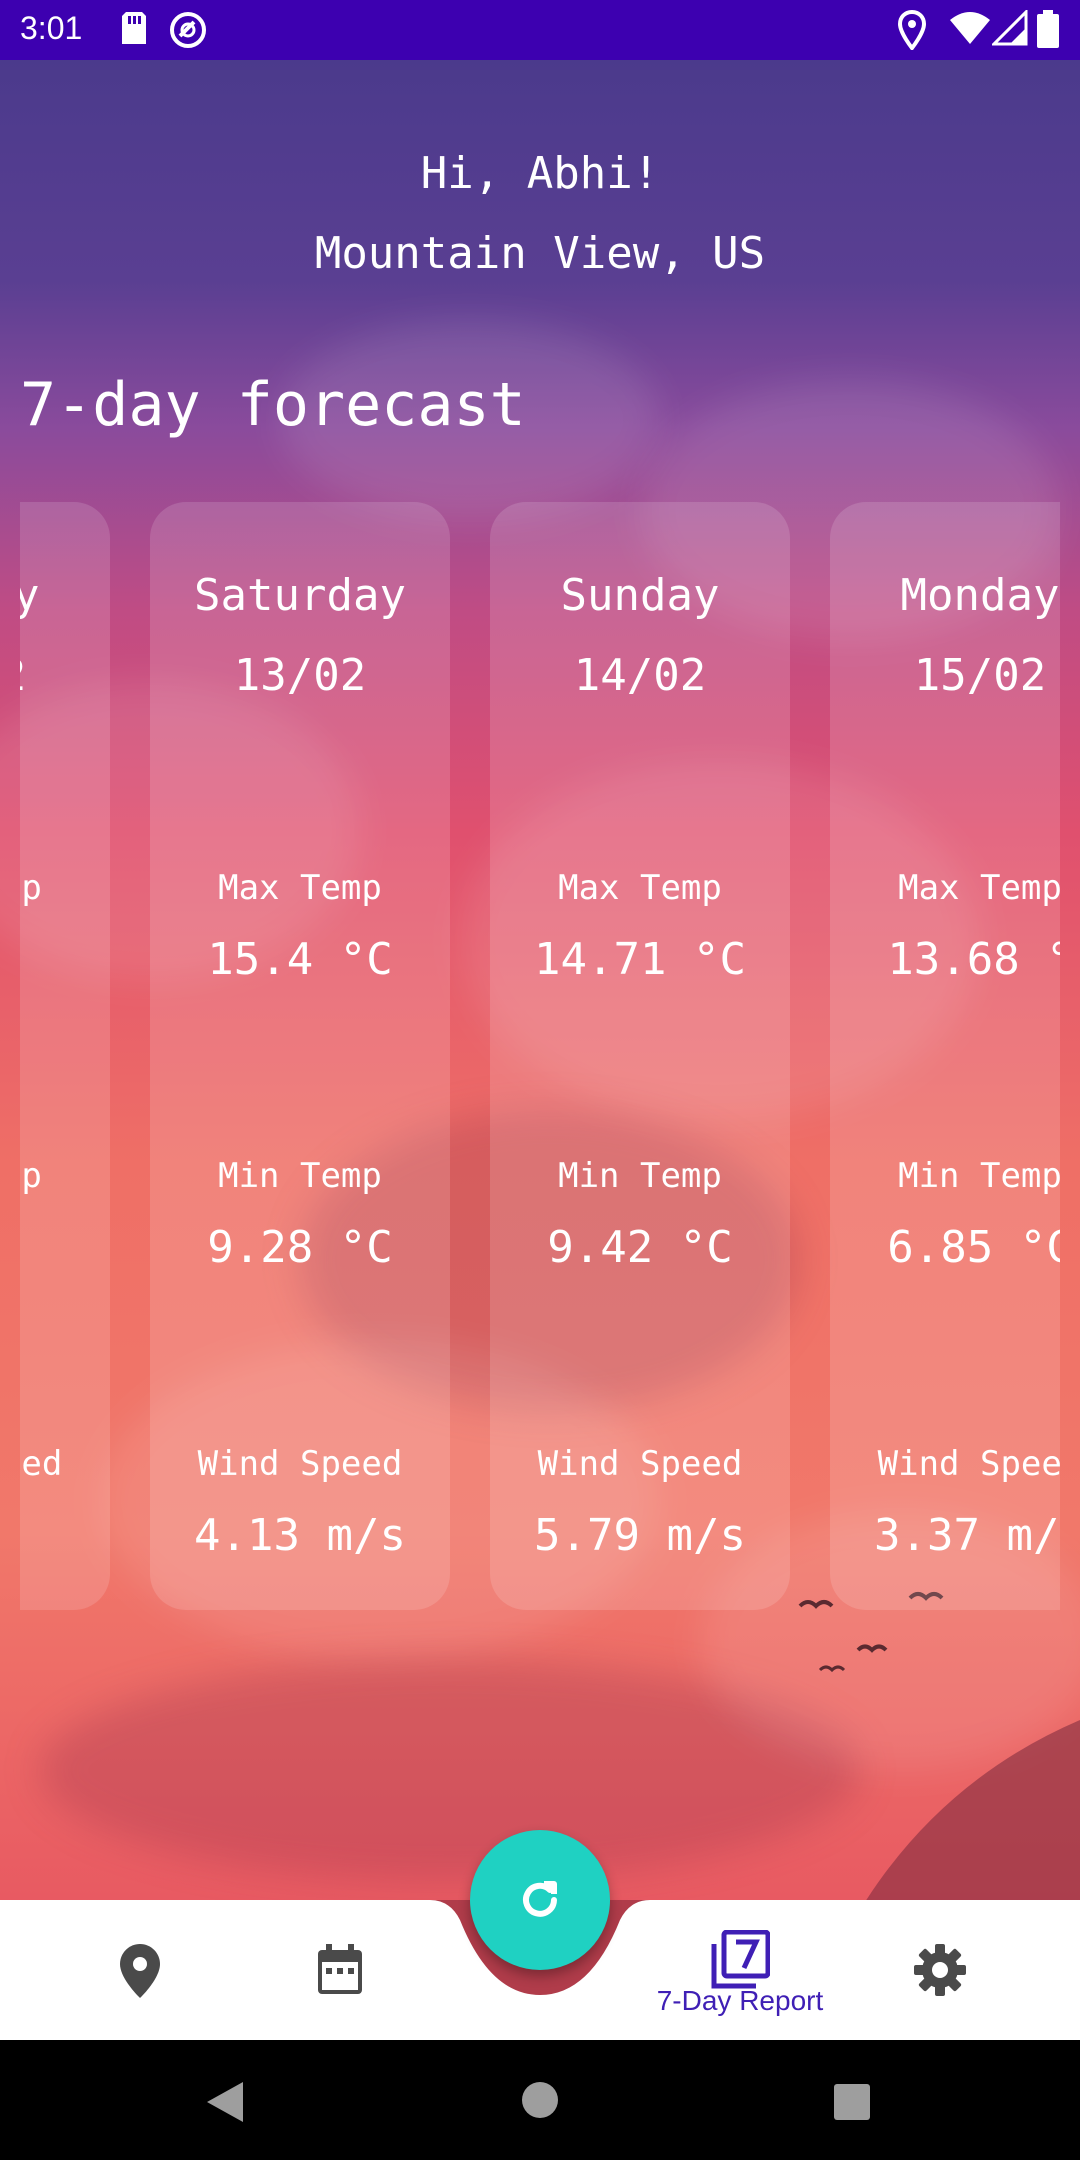 Image resolution: width=1080 pixels, height=2160 pixels. What do you see at coordinates (540, 30) in the screenshot?
I see `status-bar: 3:01` at bounding box center [540, 30].